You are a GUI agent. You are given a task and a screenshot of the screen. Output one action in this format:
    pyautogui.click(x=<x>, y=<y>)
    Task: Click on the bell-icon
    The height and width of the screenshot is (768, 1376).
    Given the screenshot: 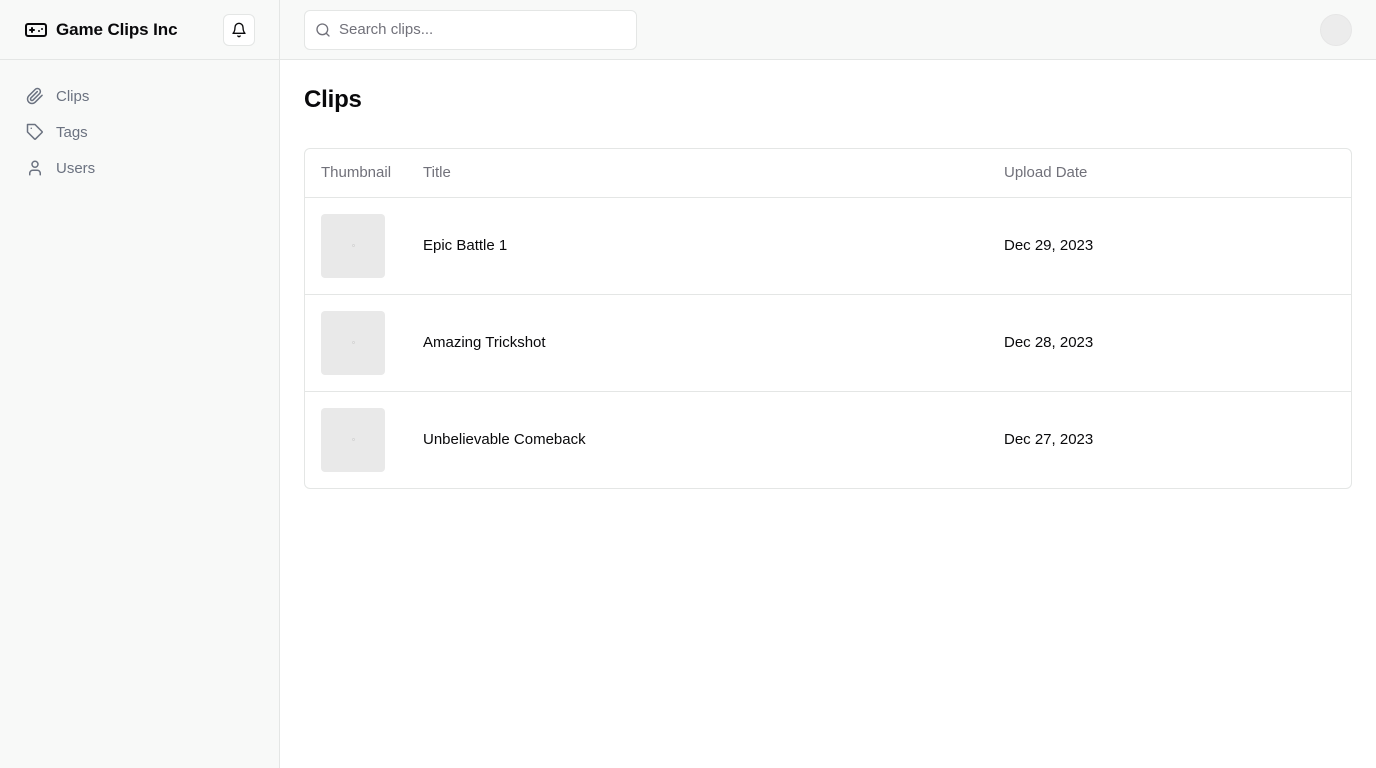 What is the action you would take?
    pyautogui.click(x=239, y=30)
    